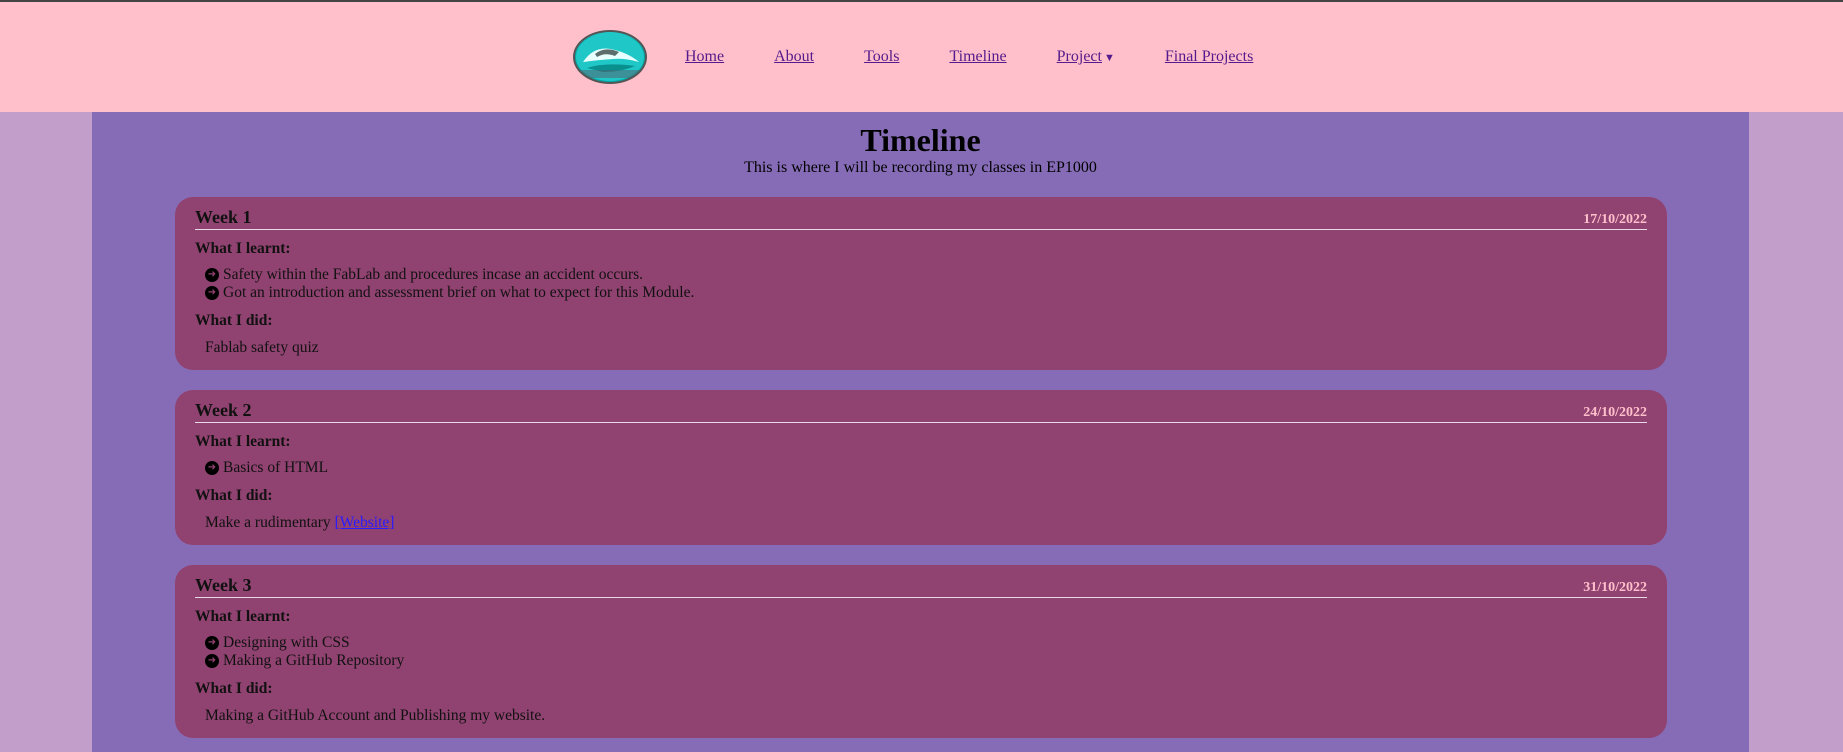 Image resolution: width=1843 pixels, height=752 pixels. I want to click on week-header: Week 2 24/10/2022, so click(921, 411).